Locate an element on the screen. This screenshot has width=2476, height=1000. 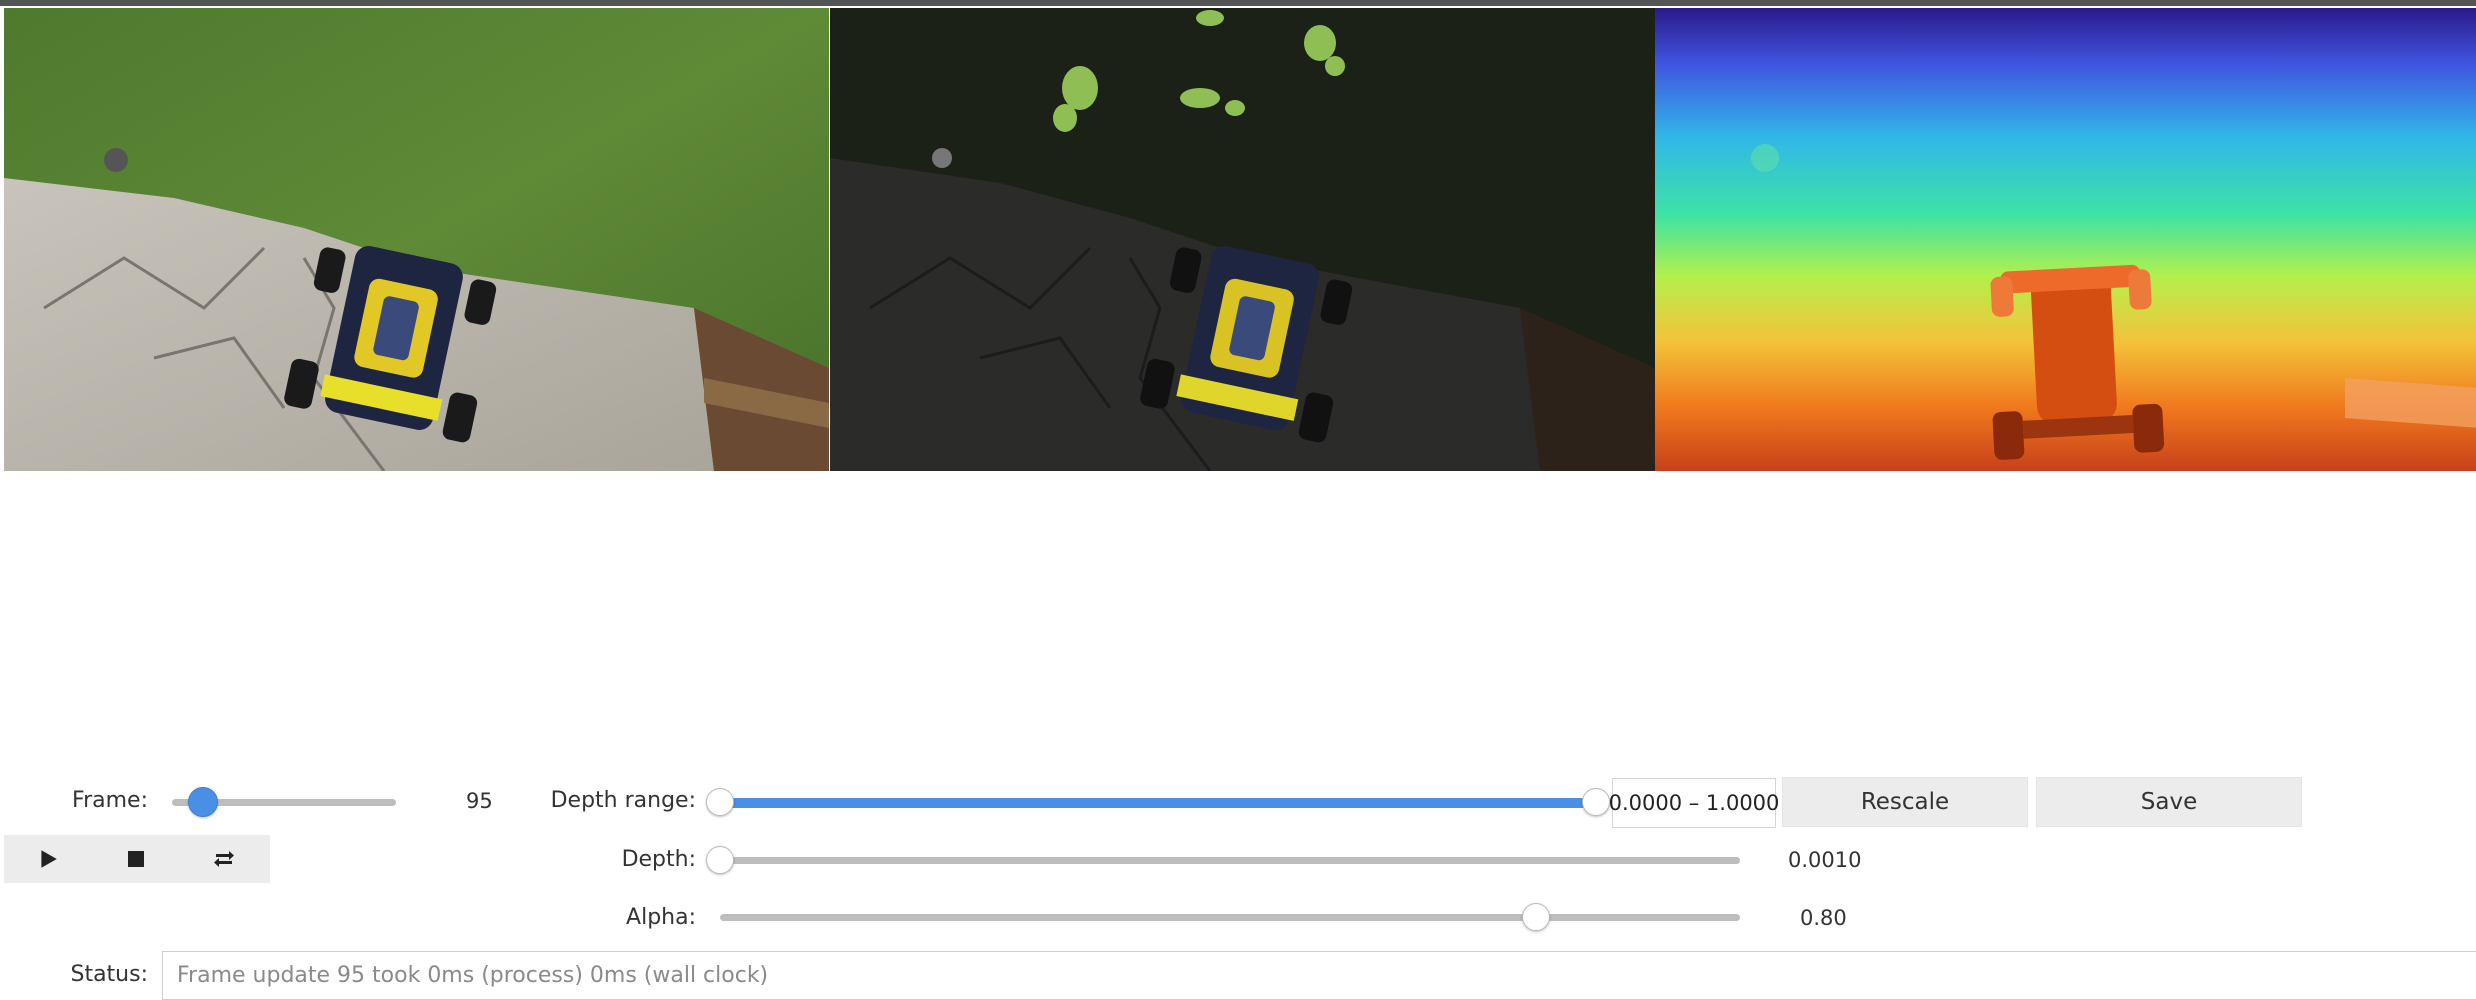
play-icon is located at coordinates (49, 859).